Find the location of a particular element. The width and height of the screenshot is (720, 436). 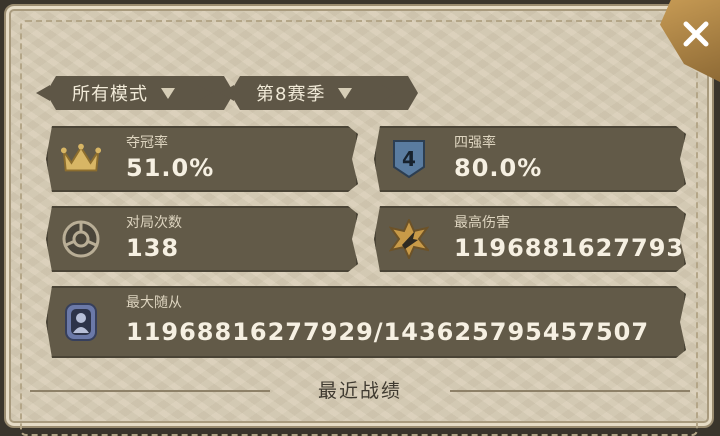

crown-icon is located at coordinates (81, 159).